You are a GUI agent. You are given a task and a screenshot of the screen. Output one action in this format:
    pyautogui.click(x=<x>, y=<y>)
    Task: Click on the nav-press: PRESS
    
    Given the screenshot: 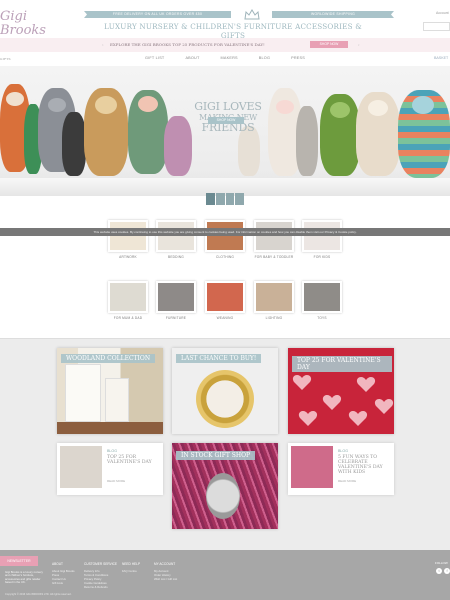 What is the action you would take?
    pyautogui.click(x=298, y=58)
    